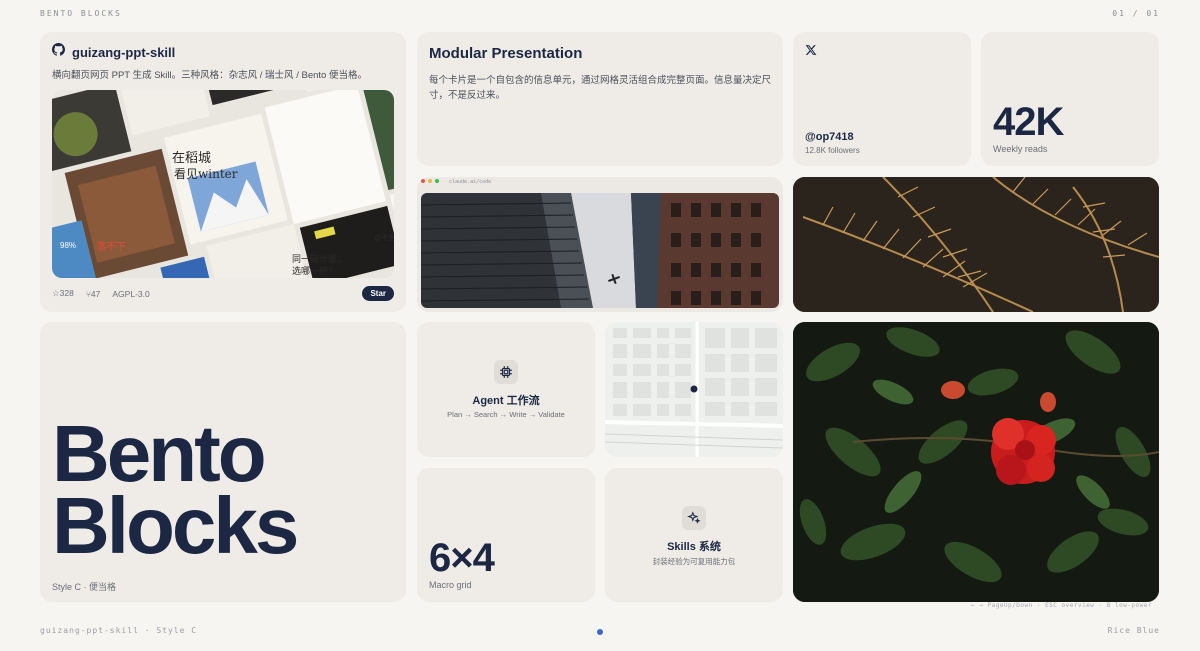 This screenshot has height=651, width=1200. I want to click on browser-traffic-lights, so click(430, 181).